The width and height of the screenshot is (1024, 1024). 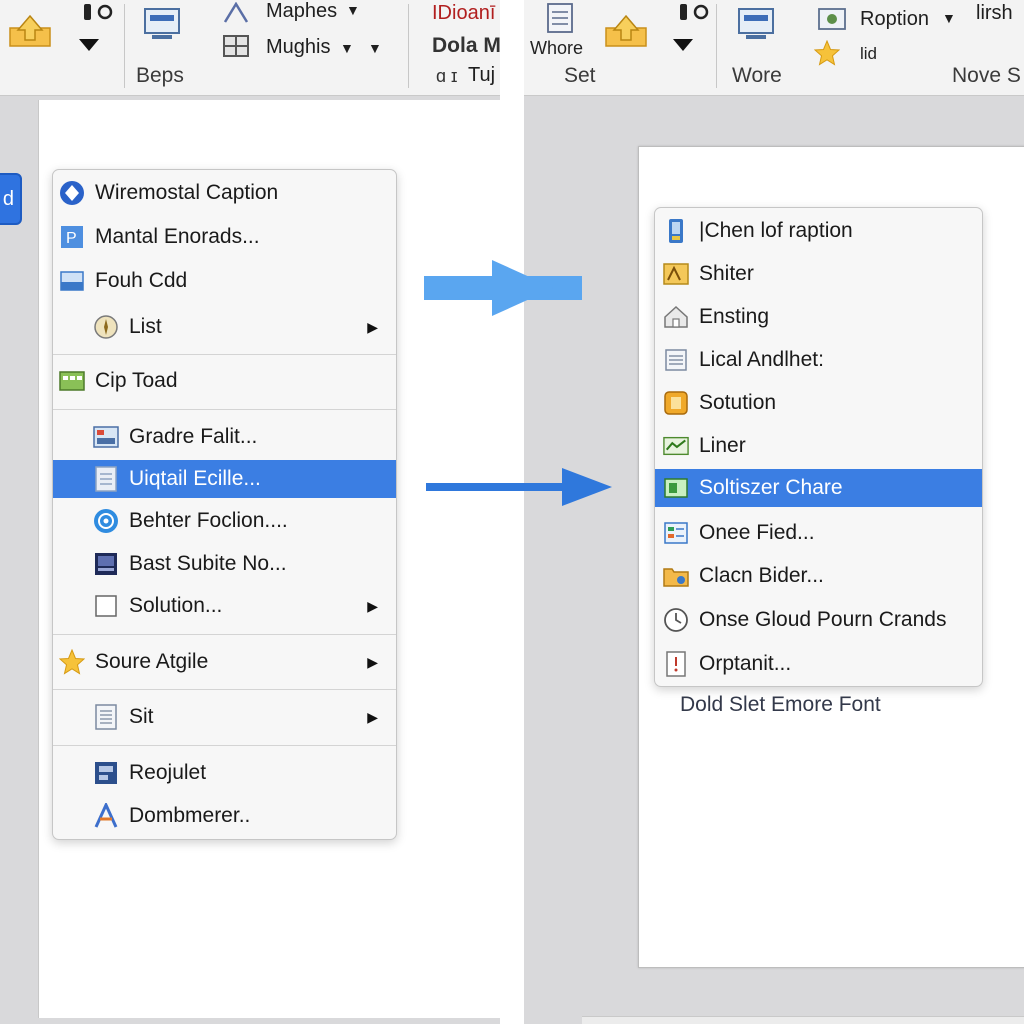 I want to click on ribbon-item-mughis: Mughis, so click(x=298, y=47).